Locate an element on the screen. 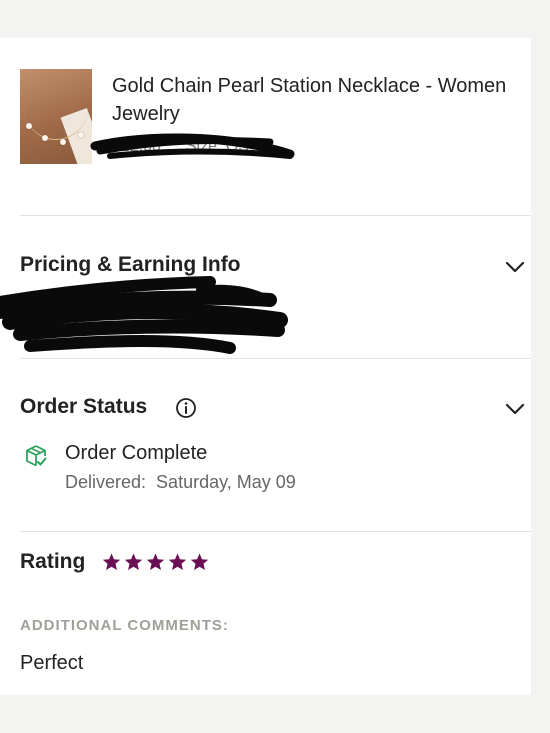 This screenshot has height=733, width=550. your-earnings: Your Earnings: $9.60 is located at coordinates (104, 310).